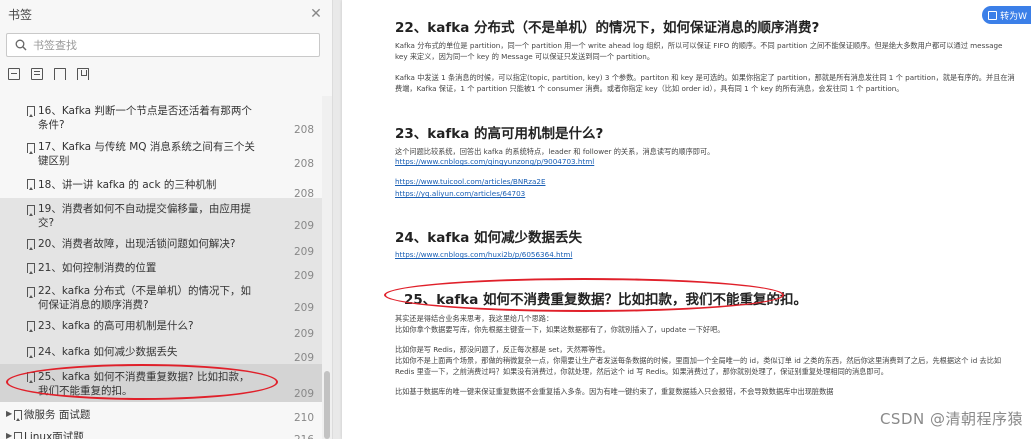  I want to click on bookmark-toolbar, so click(48, 74).